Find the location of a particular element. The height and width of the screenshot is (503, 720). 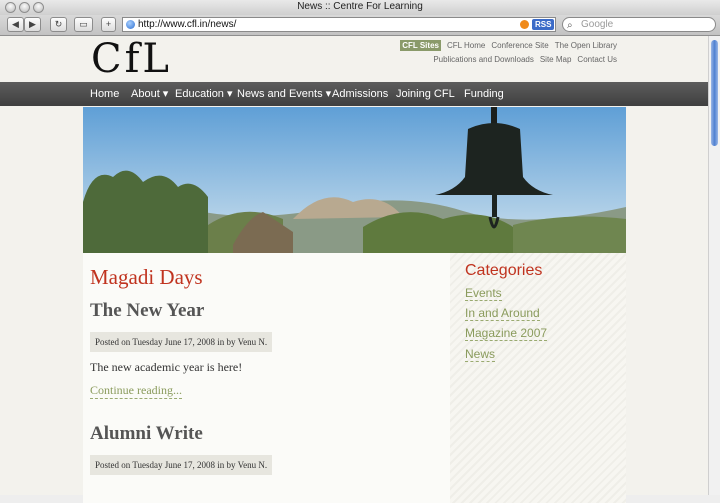

search-placeholder: Google is located at coordinates (597, 24).